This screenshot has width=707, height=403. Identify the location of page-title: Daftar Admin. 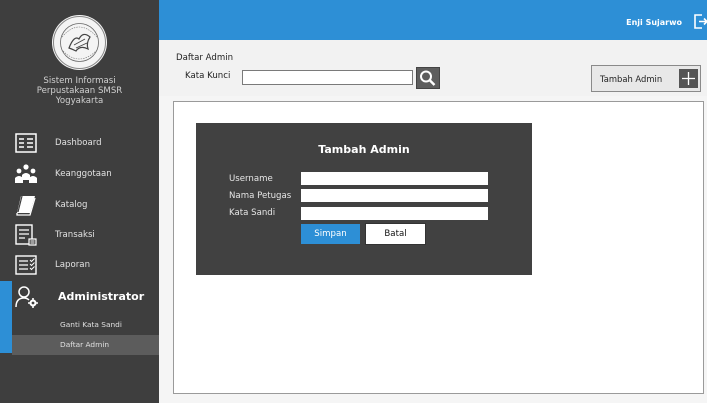
(205, 58).